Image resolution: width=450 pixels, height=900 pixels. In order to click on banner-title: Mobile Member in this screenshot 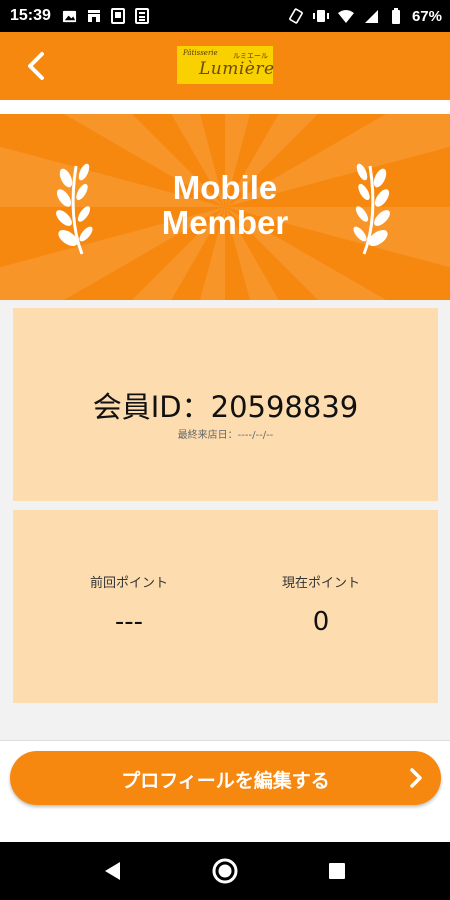, I will do `click(225, 205)`.